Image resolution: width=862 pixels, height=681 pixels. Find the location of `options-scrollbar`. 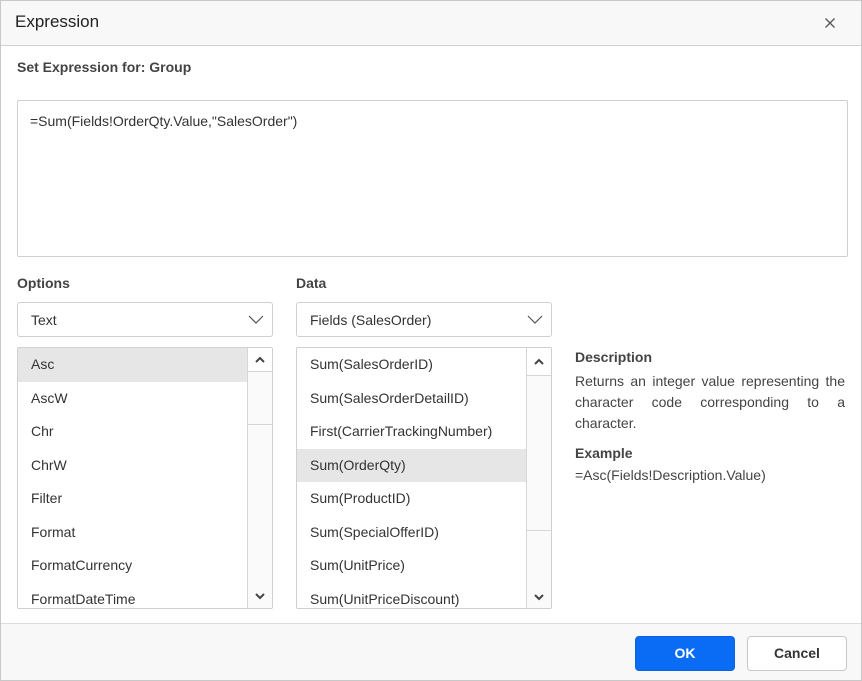

options-scrollbar is located at coordinates (259, 478).